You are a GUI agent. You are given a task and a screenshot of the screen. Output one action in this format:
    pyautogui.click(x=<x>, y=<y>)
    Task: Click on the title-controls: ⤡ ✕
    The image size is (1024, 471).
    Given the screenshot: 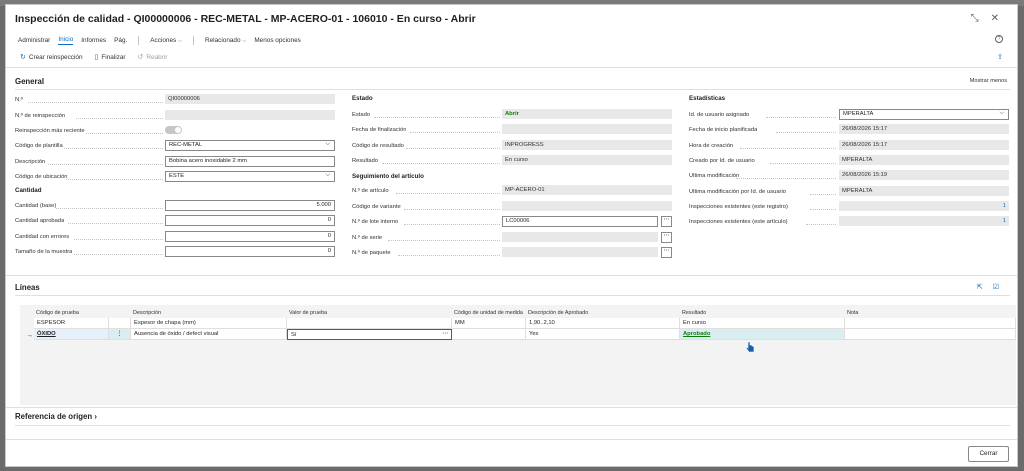 What is the action you would take?
    pyautogui.click(x=985, y=18)
    